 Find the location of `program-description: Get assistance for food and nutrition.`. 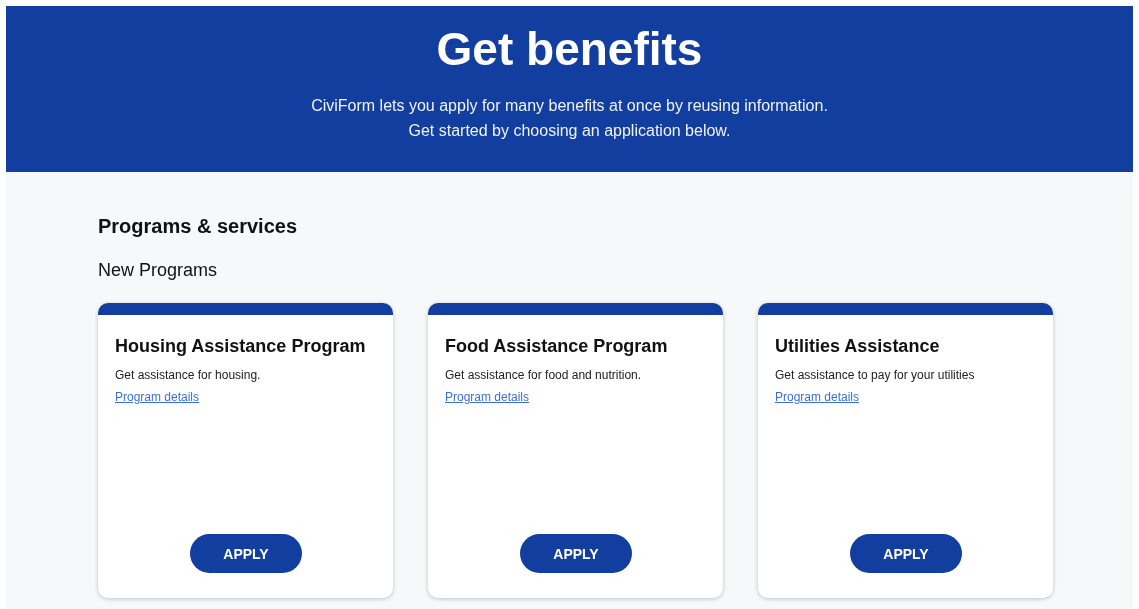

program-description: Get assistance for food and nutrition. is located at coordinates (543, 375).